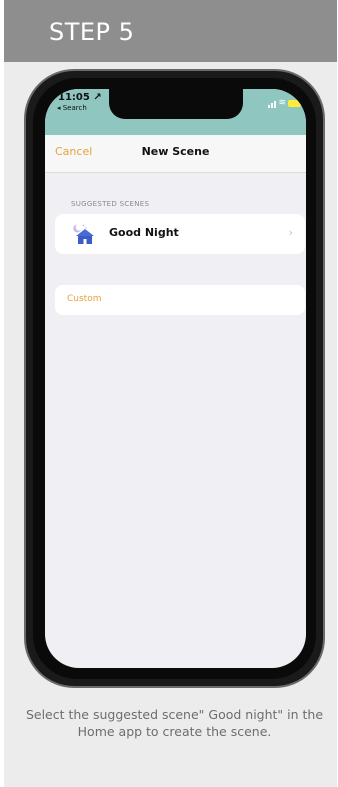  Describe the element at coordinates (294, 103) in the screenshot. I see `battery-icon` at that location.